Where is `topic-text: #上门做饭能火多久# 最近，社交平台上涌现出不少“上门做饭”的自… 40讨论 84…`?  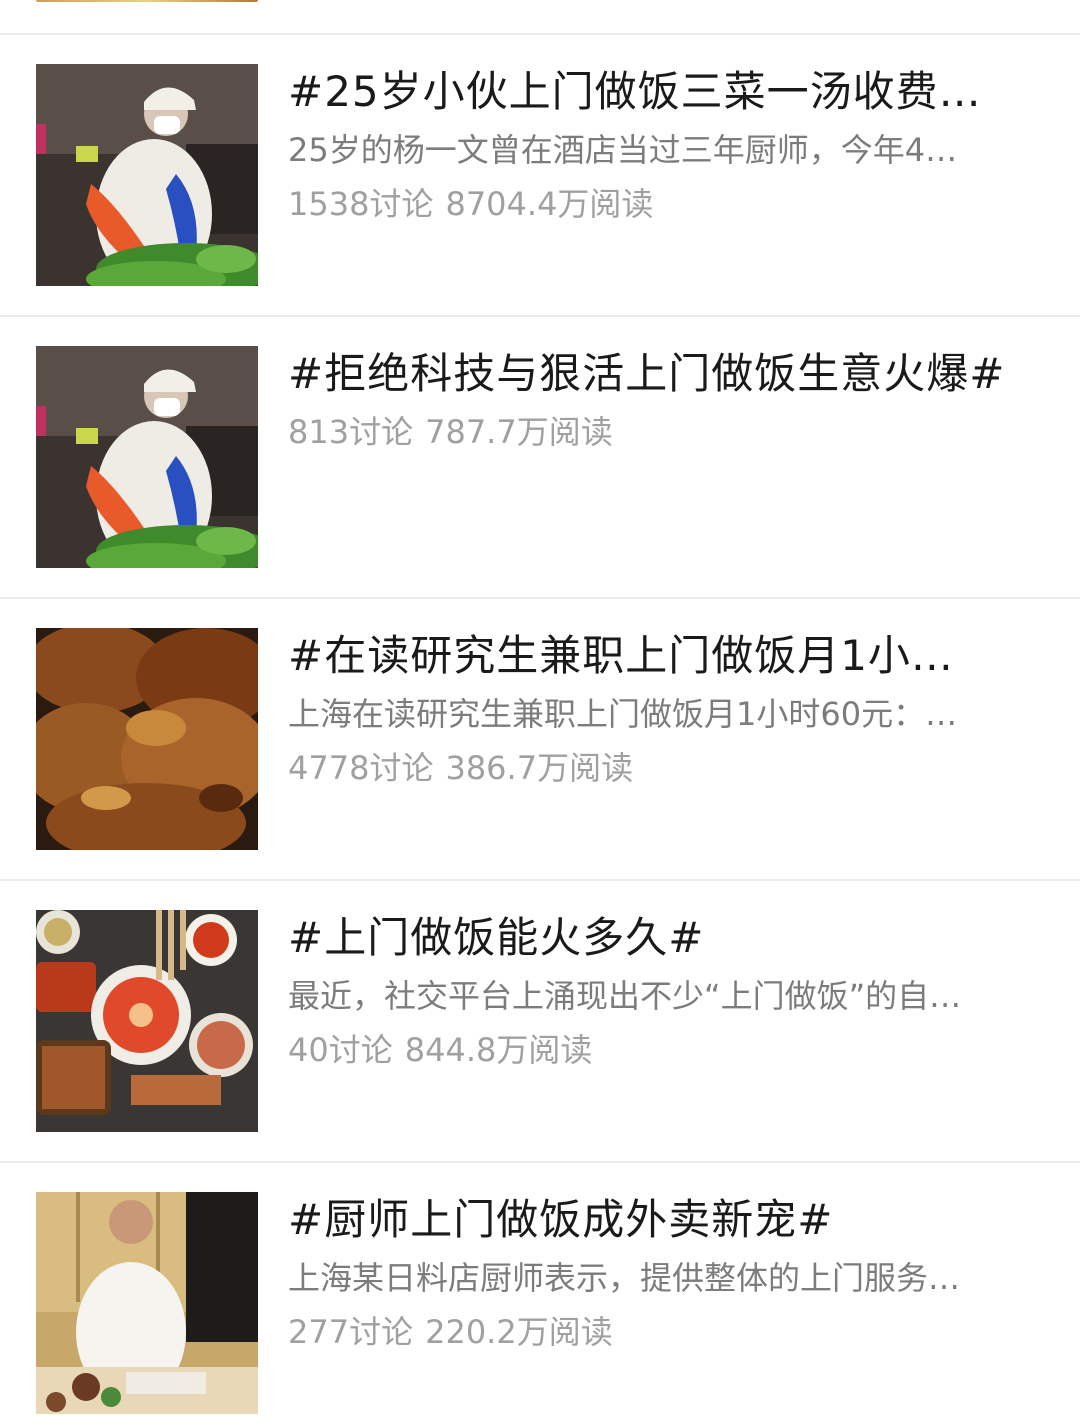
topic-text: #上门做饭能火多久# 最近，社交平台上涌现出不少“上门做饭”的自… 40讨论 84… is located at coordinates (666, 992).